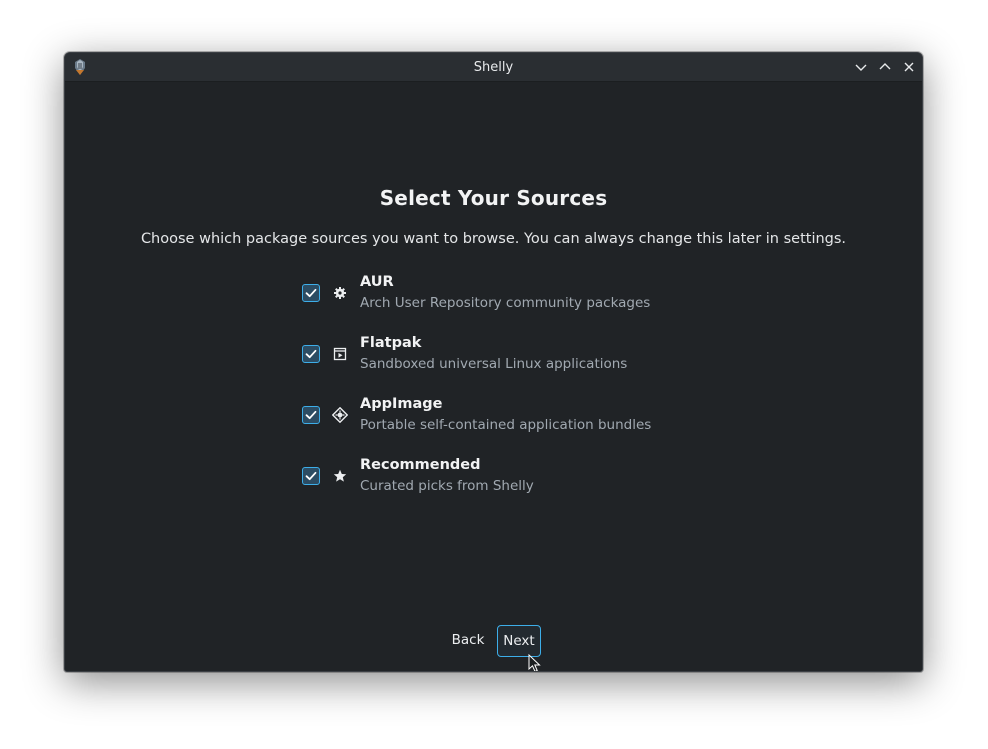  Describe the element at coordinates (340, 354) in the screenshot. I see `flatpak-icon` at that location.